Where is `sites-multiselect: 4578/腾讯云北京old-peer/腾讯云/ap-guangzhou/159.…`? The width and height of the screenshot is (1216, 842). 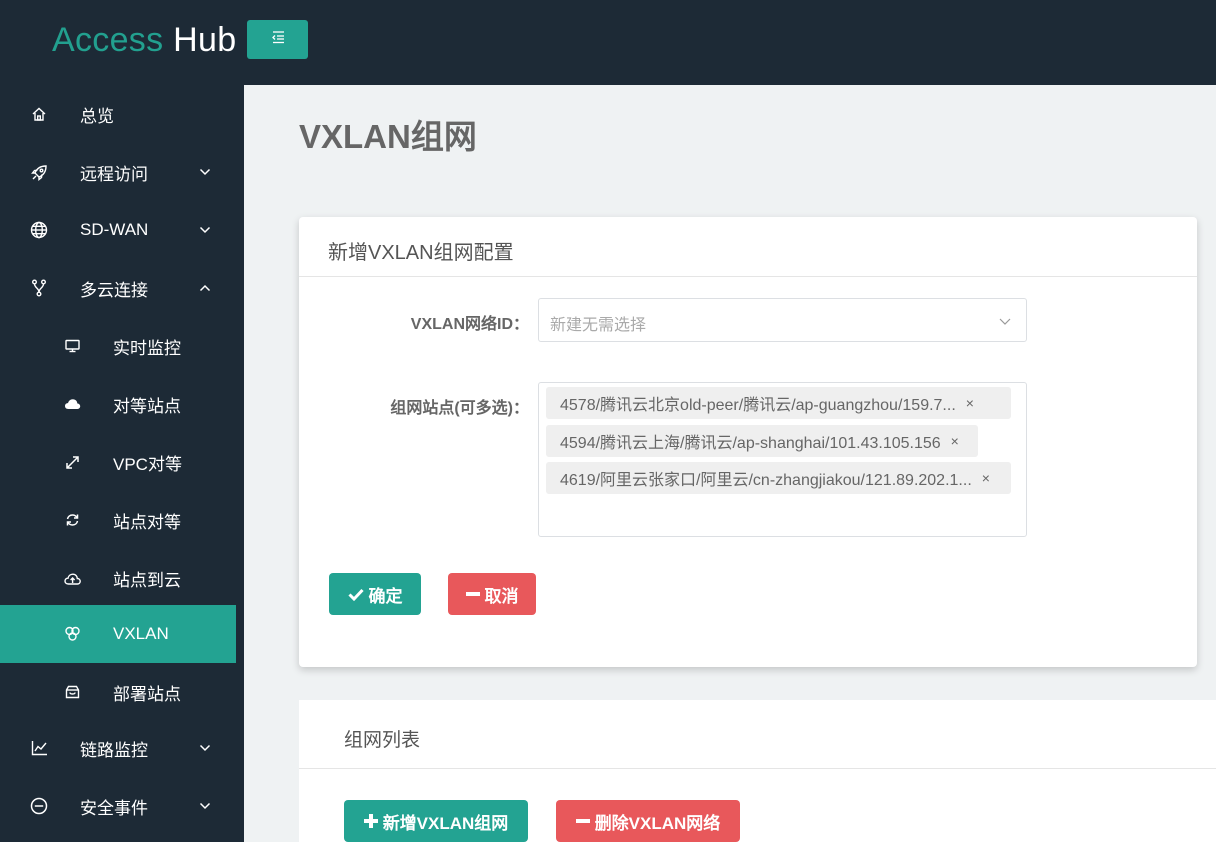
sites-multiselect: 4578/腾讯云北京old-peer/腾讯云/ap-guangzhou/159.… is located at coordinates (782, 459).